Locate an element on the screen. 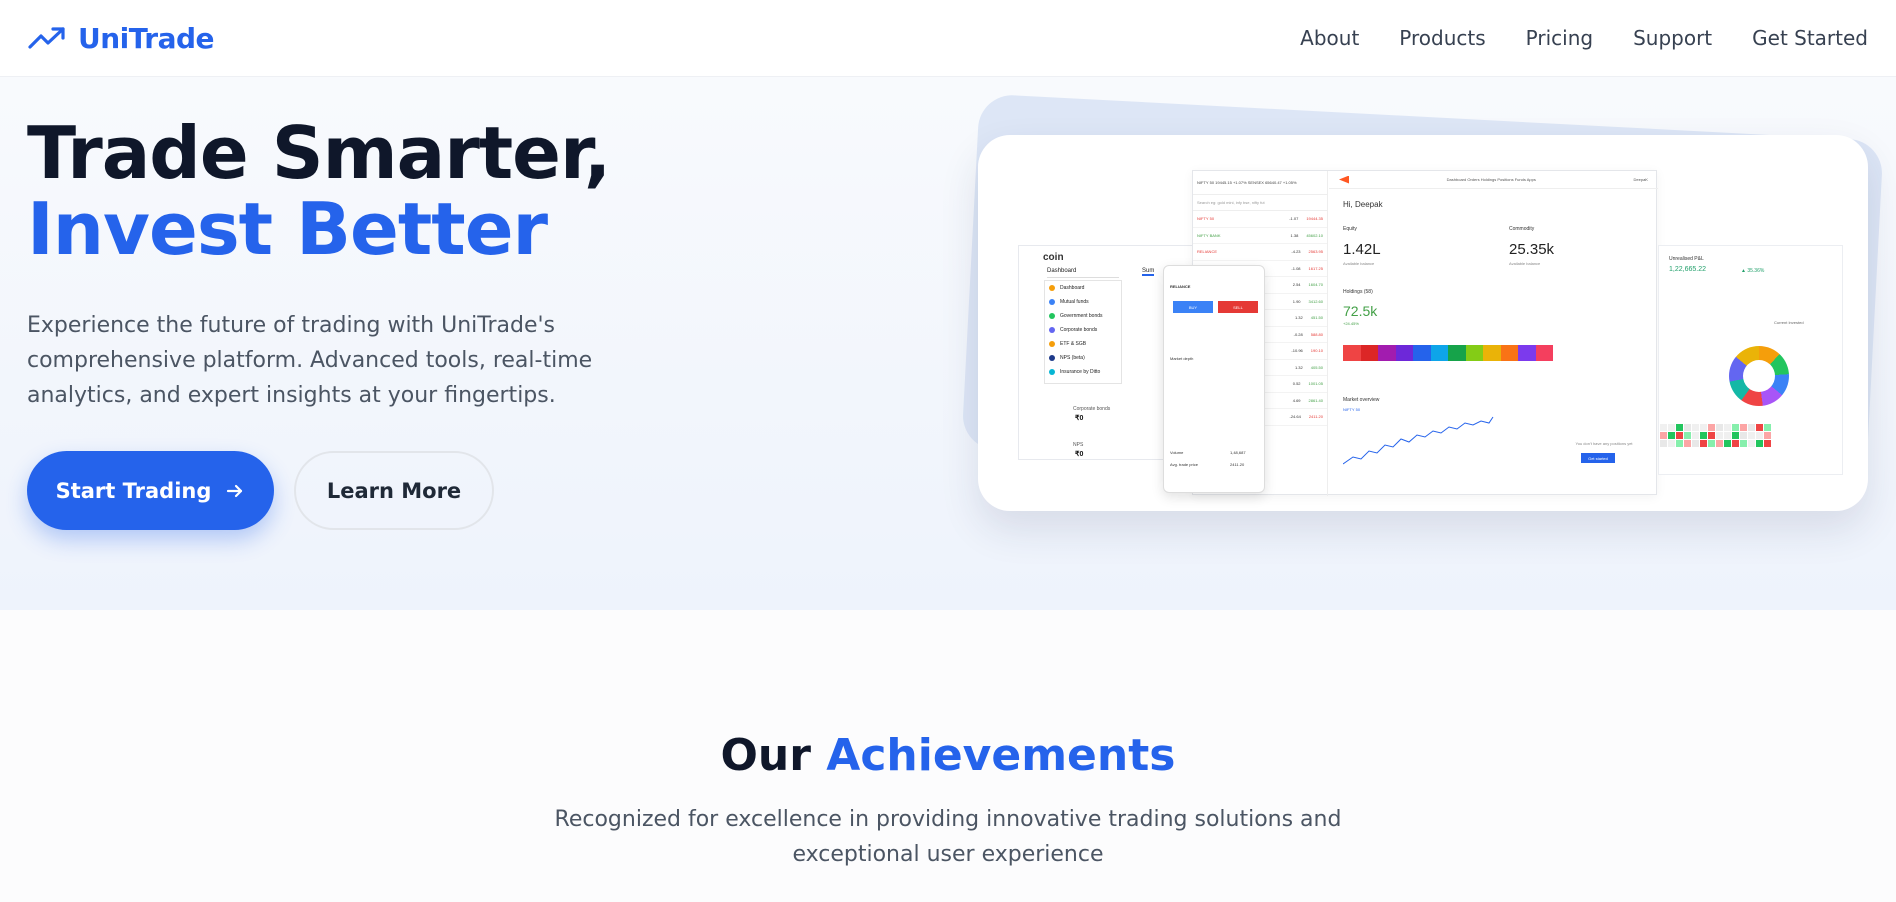  market-overview-line-chart is located at coordinates (1418, 440).